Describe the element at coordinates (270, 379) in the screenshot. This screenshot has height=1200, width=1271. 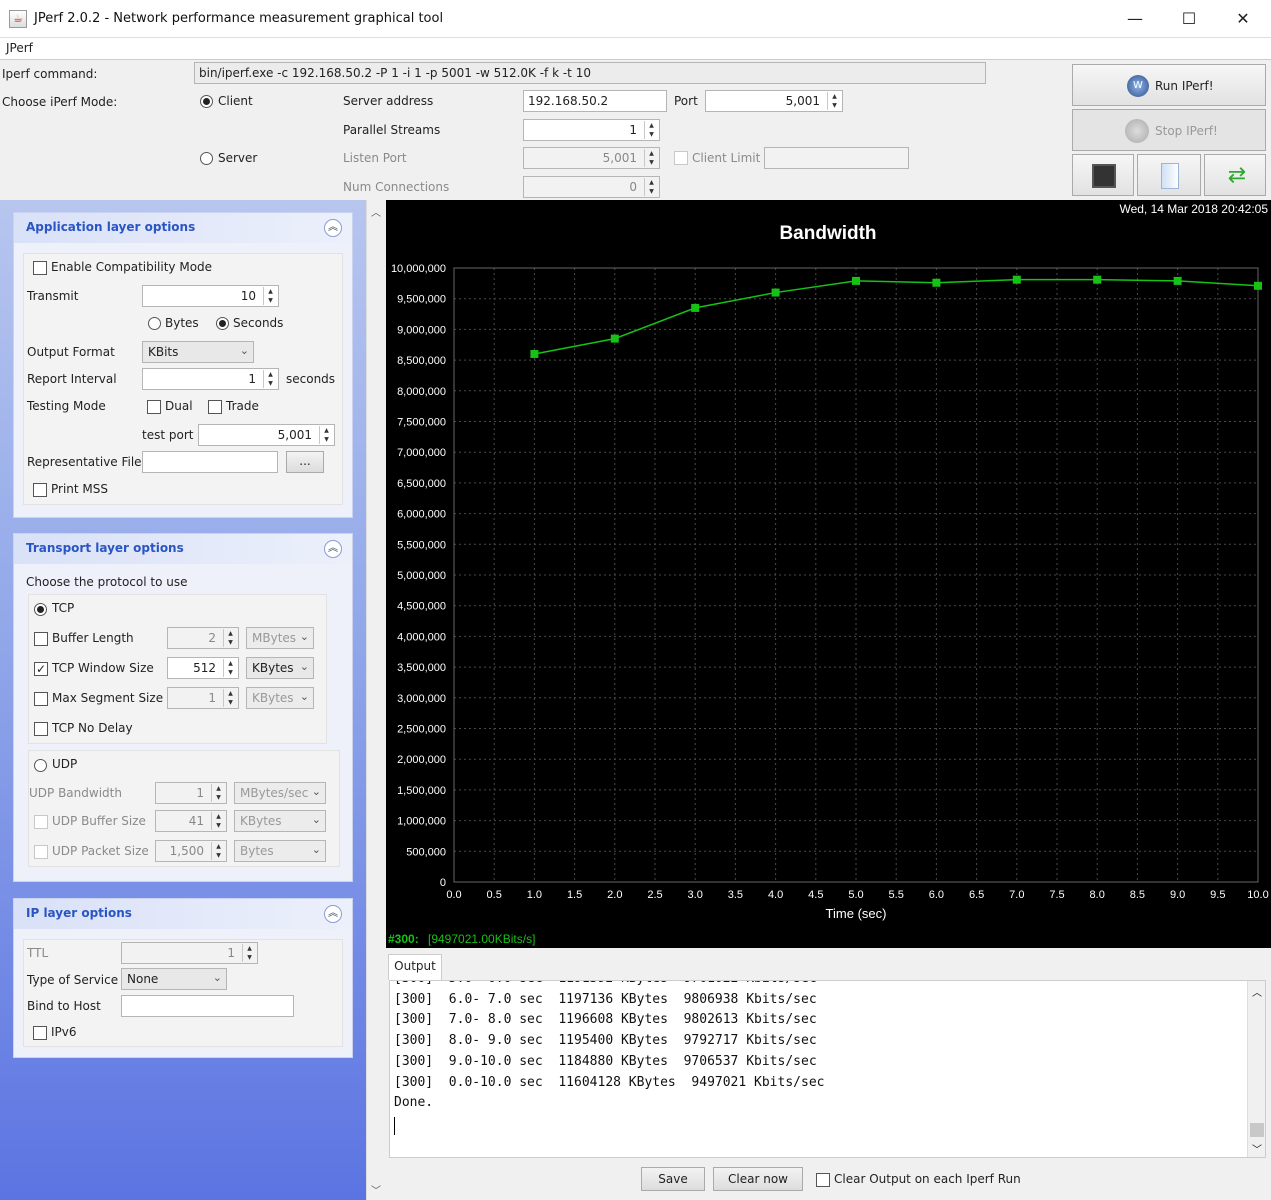
I see `interval-spinner: ▲ ▼` at that location.